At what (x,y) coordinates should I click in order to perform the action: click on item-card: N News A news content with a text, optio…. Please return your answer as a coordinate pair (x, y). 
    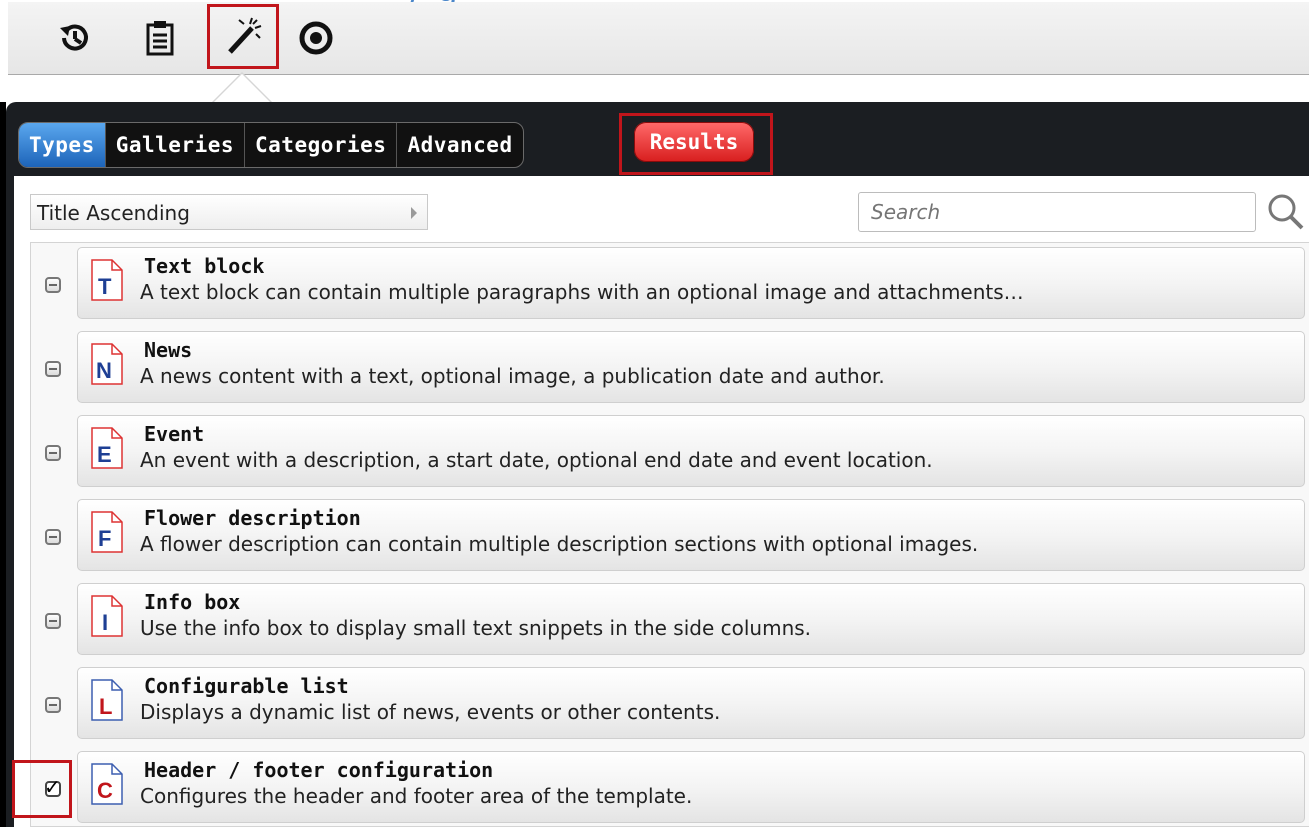
    Looking at the image, I should click on (691, 367).